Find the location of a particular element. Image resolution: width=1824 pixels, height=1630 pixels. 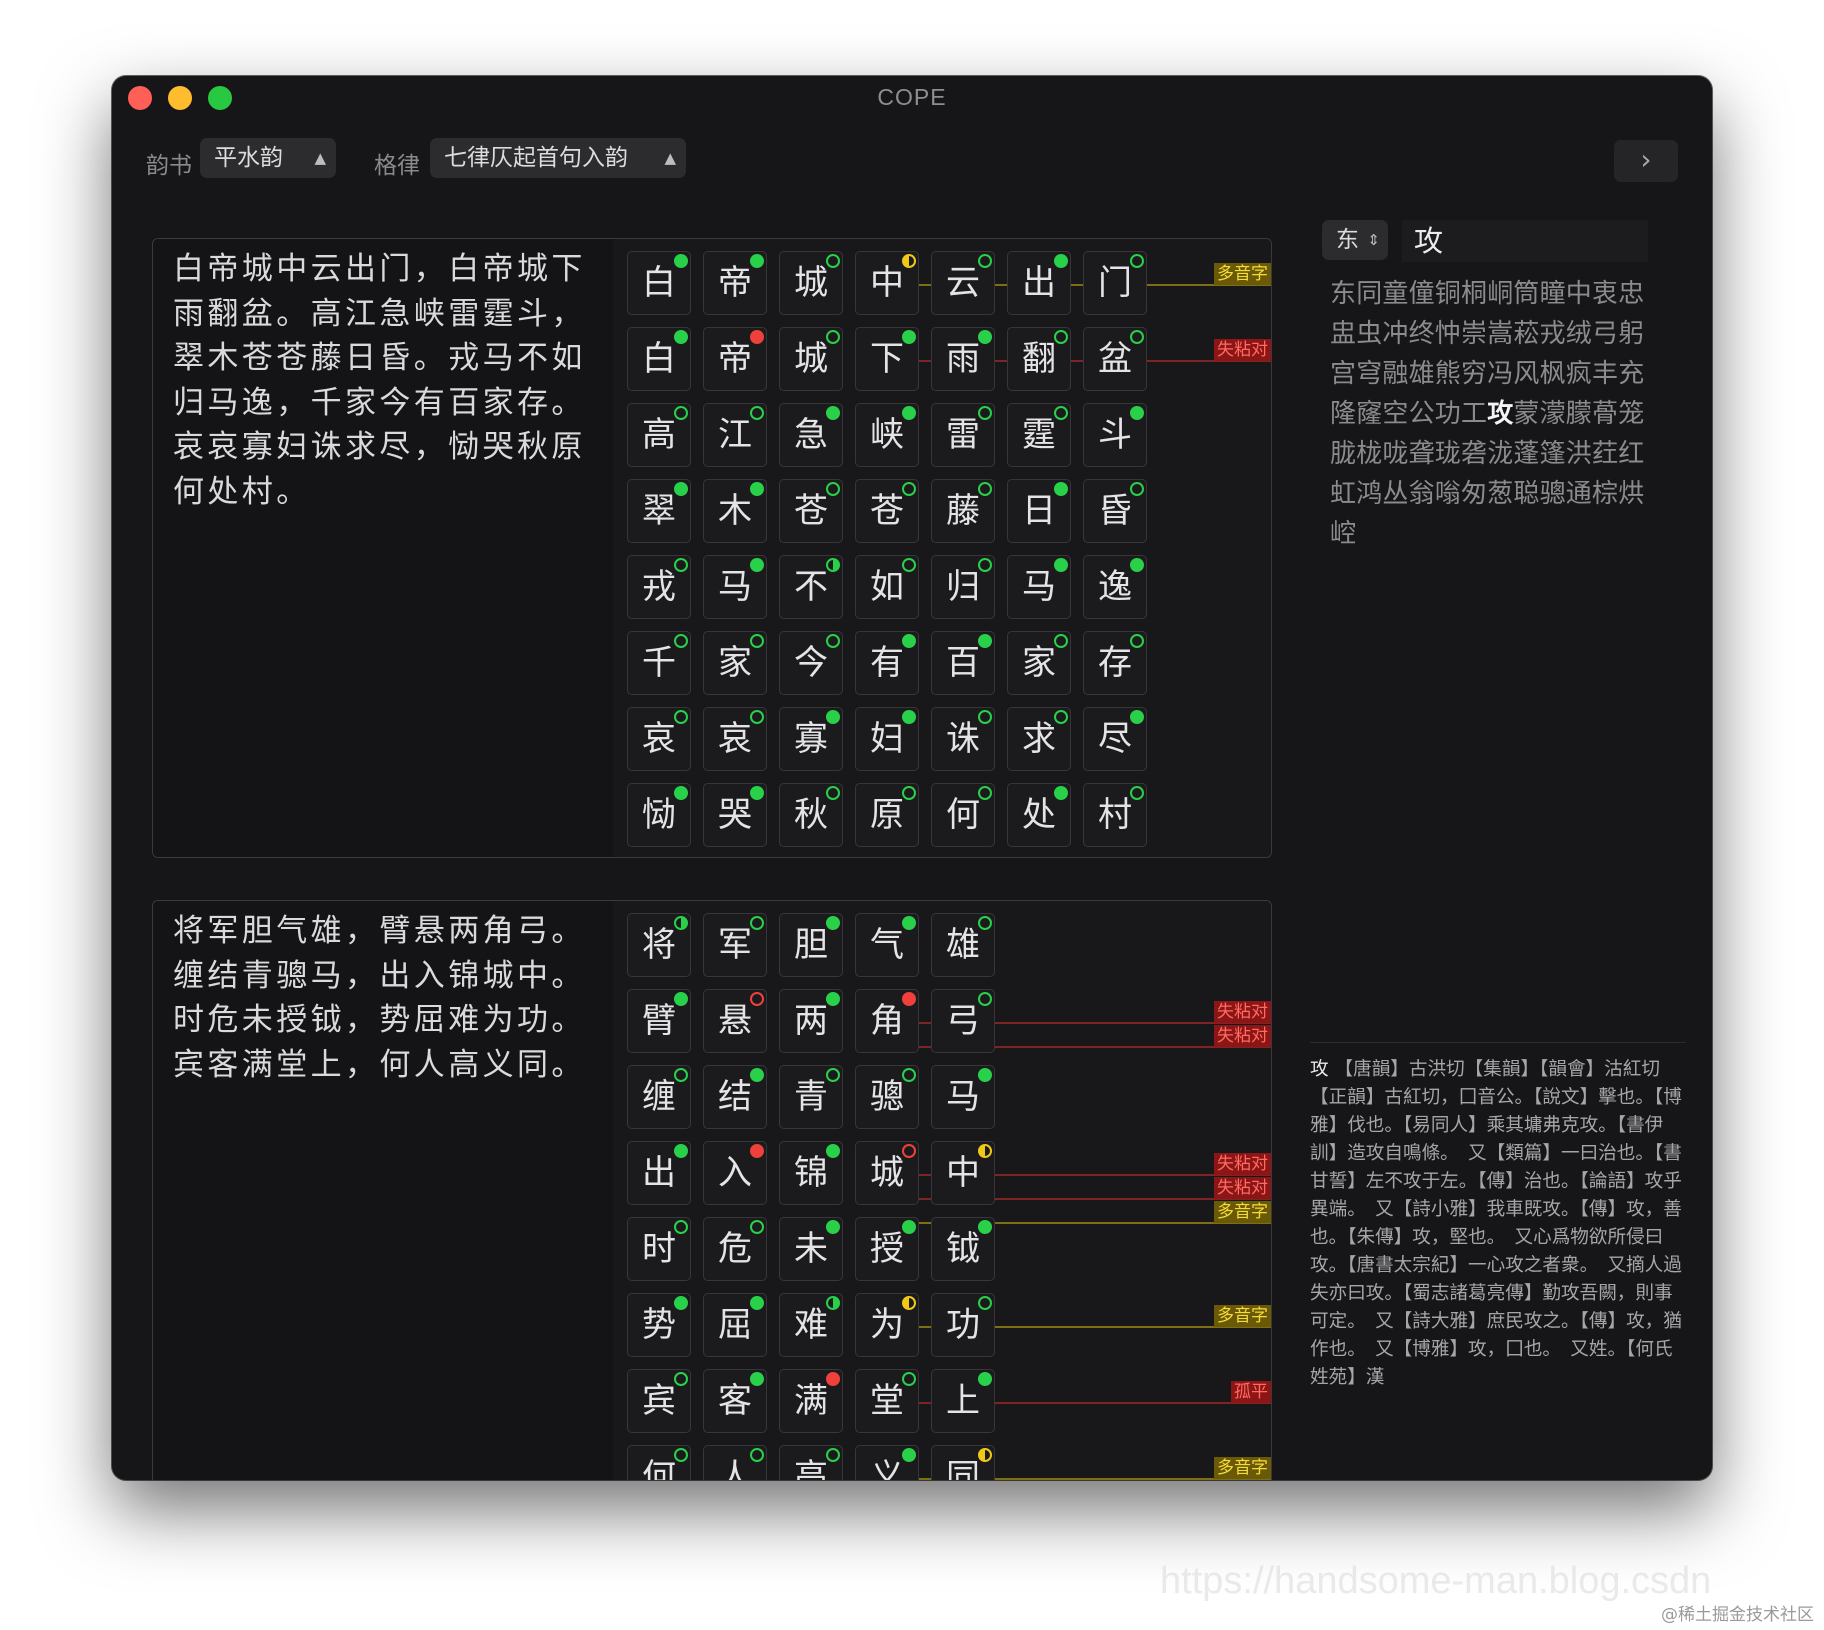

char-cell: 结 is located at coordinates (735, 1097).